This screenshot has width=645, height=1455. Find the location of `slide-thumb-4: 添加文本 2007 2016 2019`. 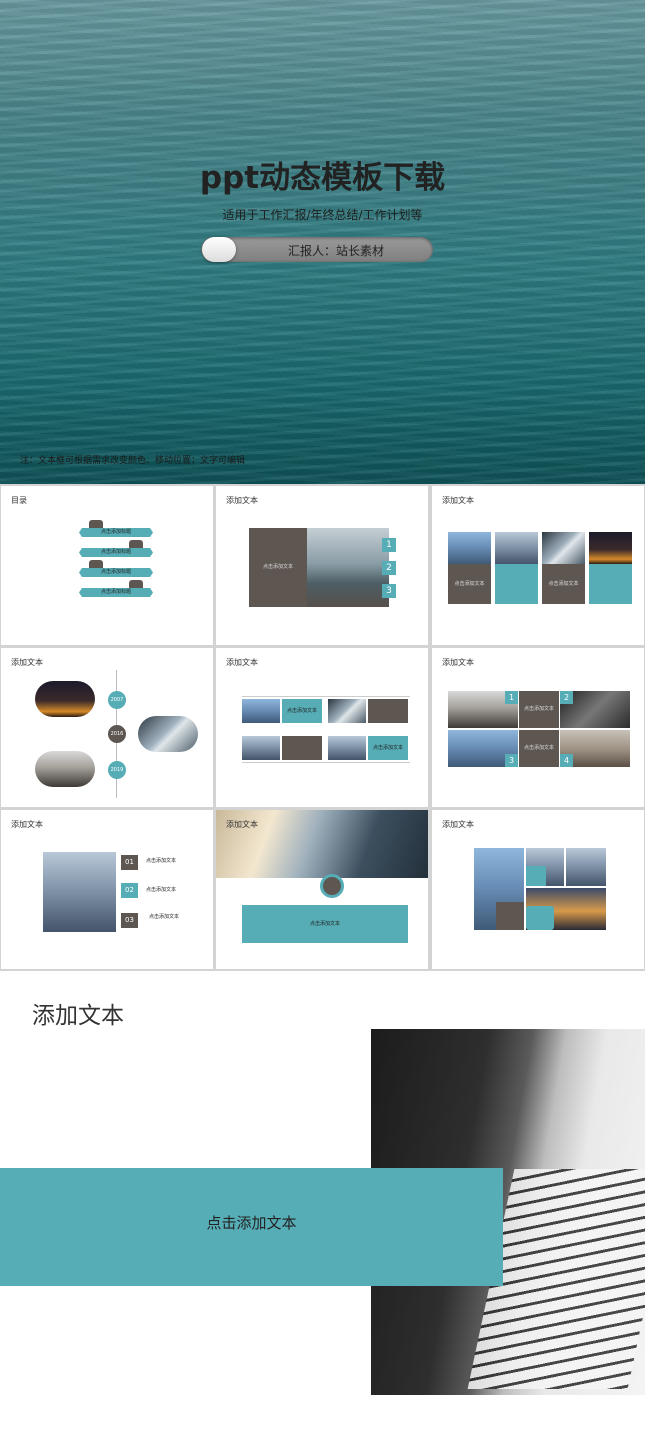

slide-thumb-4: 添加文本 2007 2016 2019 is located at coordinates (107, 727).